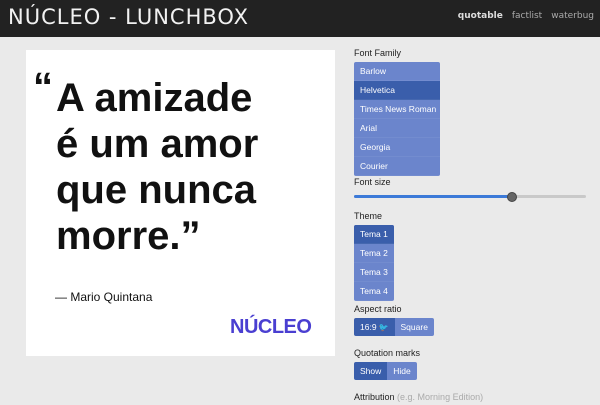  I want to click on app-title: NÚCLEO - LUNCHBOX, so click(128, 17).